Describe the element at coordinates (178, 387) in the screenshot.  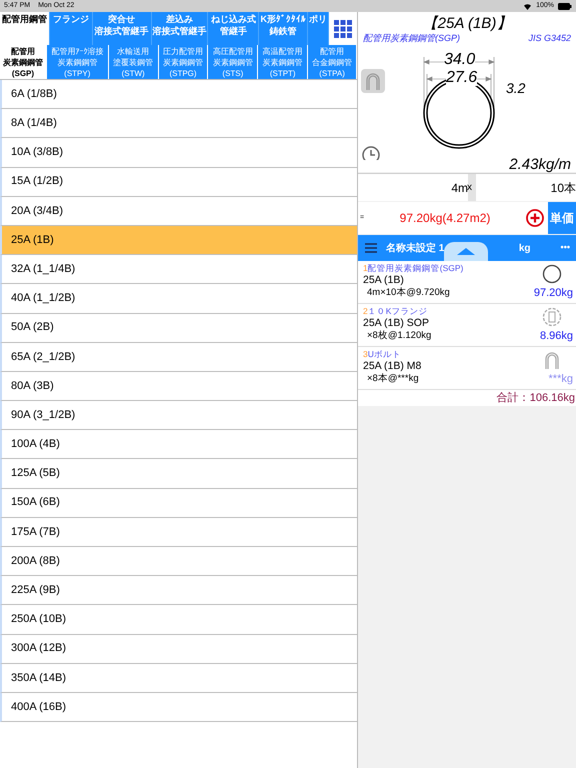
I see `size-row: 80A (3B)` at that location.